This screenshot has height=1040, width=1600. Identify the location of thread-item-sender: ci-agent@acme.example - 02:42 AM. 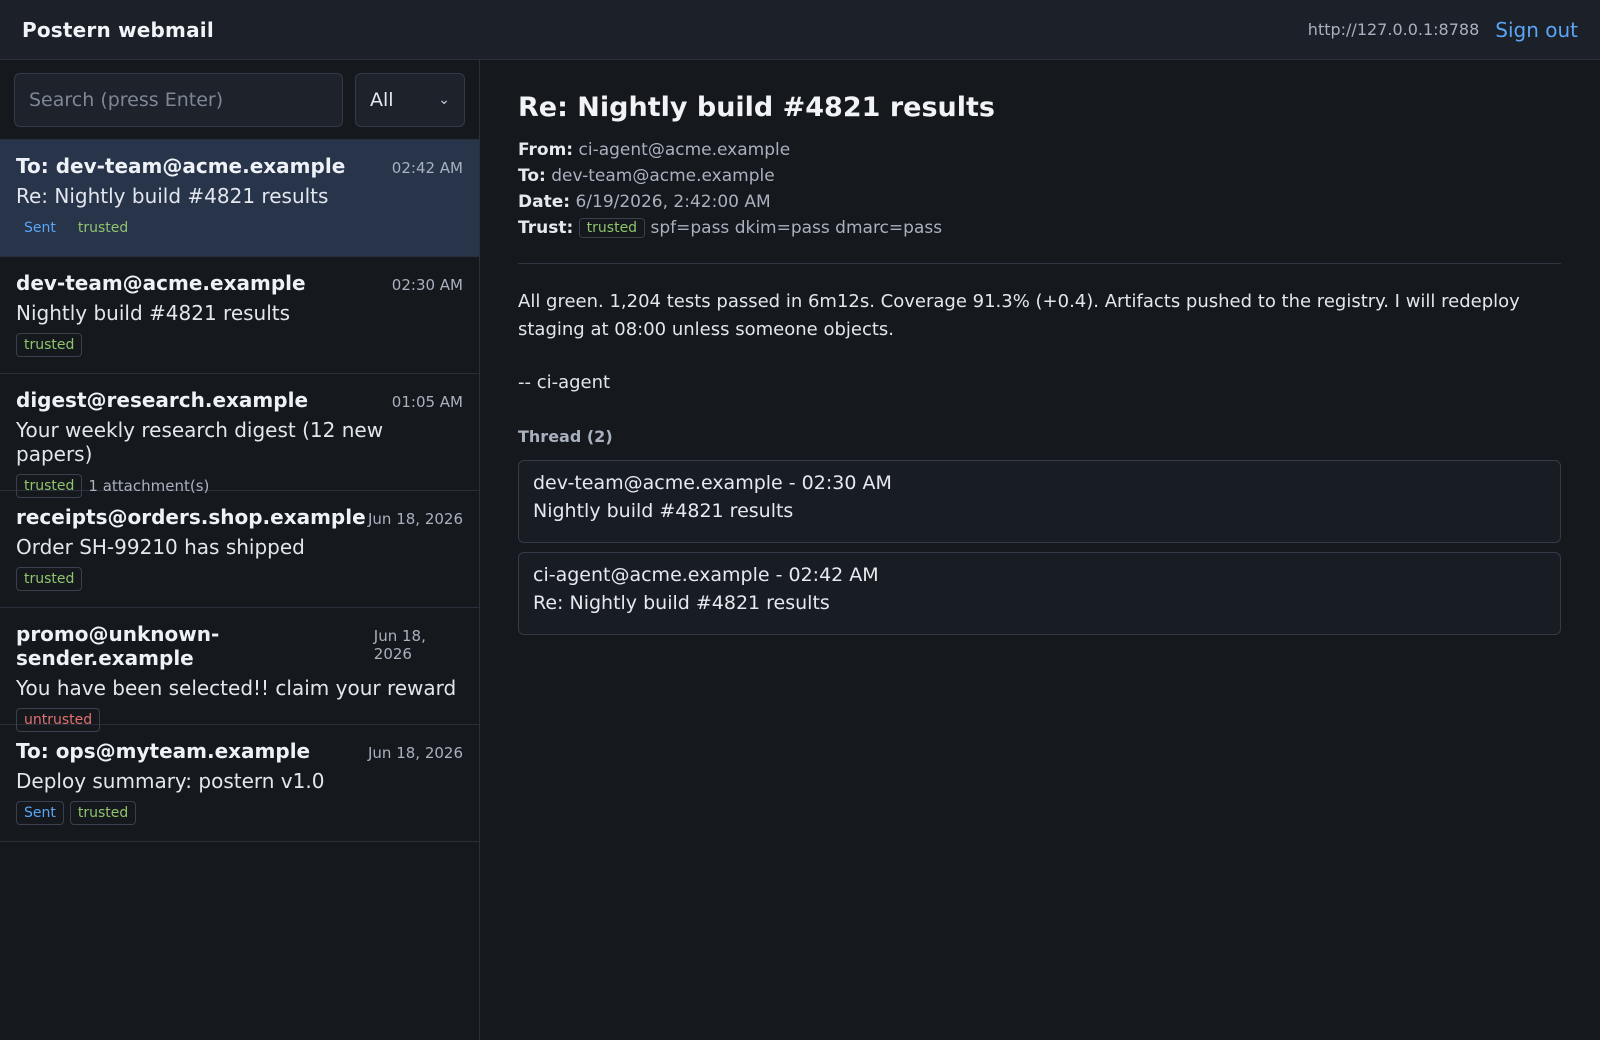
(706, 575).